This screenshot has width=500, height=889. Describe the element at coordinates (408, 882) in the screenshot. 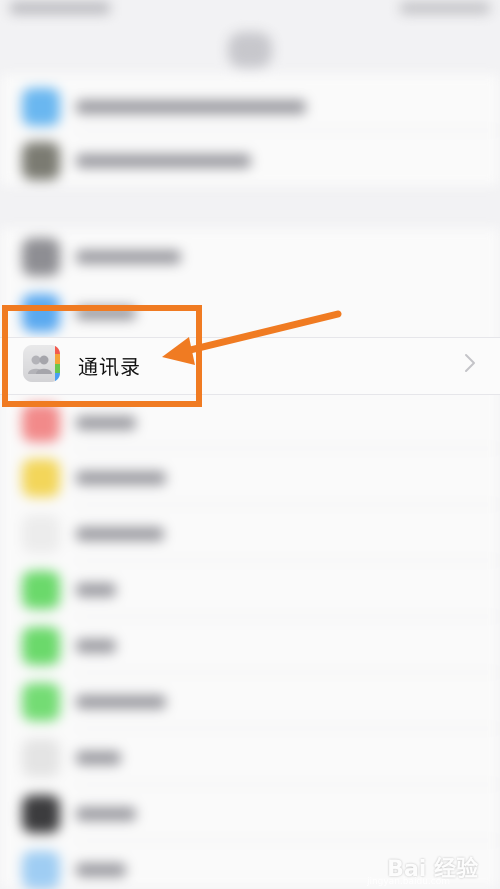

I see `watermark-url: jingyan.baidu.com` at that location.